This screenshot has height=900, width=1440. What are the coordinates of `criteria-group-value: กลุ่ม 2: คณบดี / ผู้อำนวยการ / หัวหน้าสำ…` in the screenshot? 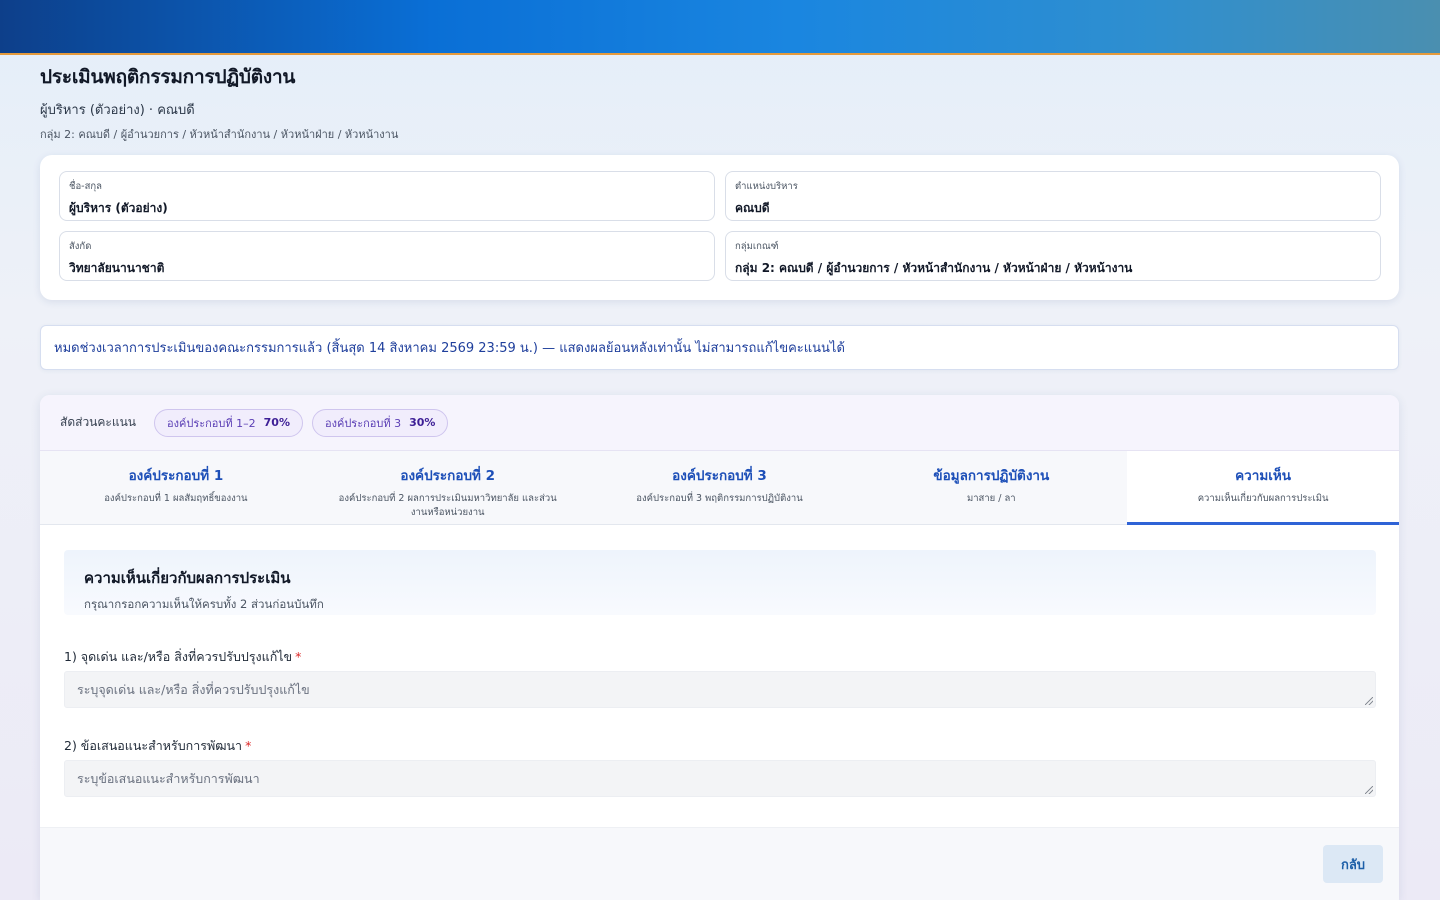 It's located at (934, 268).